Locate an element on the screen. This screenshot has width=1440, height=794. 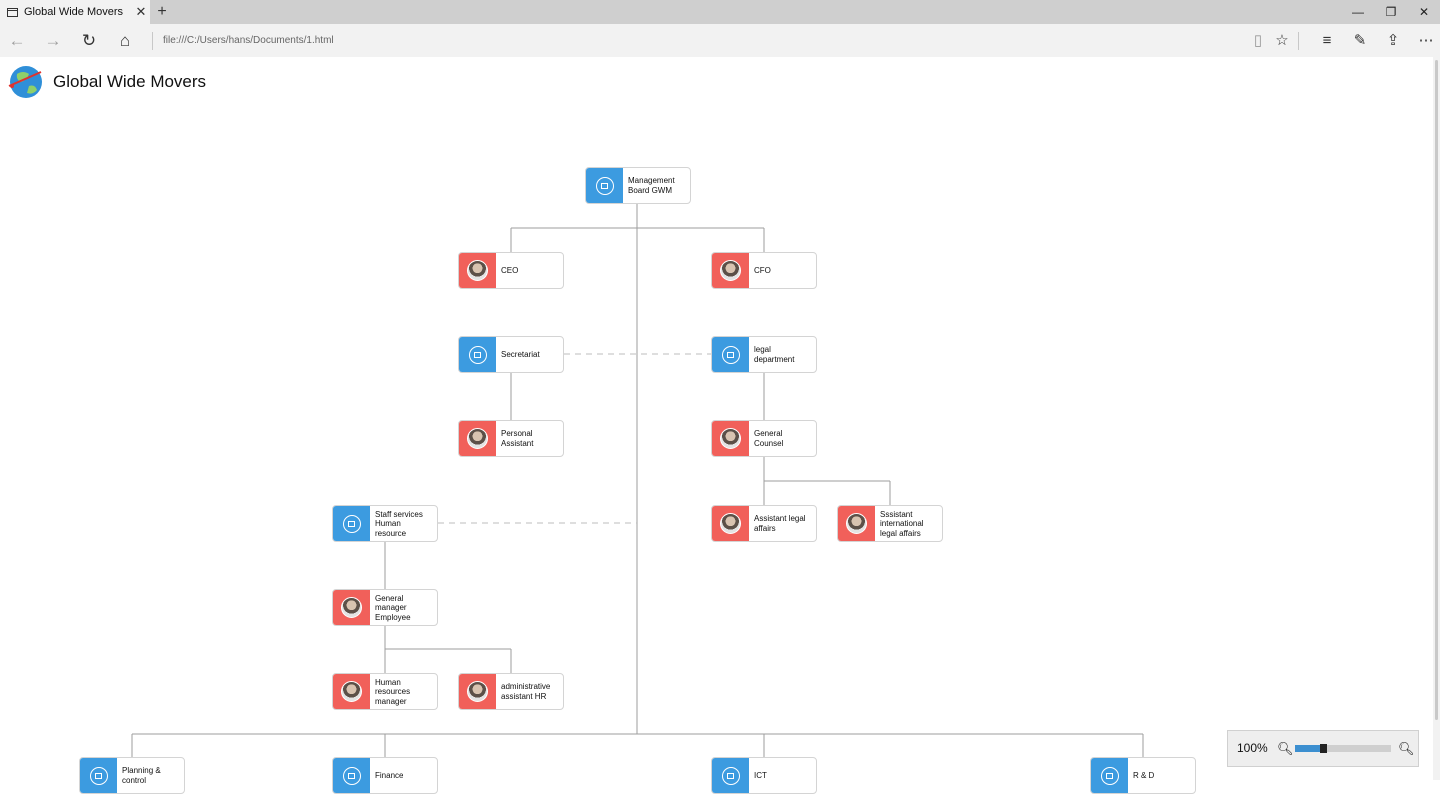
org-node-secretariat: Secretariat is located at coordinates (511, 354).